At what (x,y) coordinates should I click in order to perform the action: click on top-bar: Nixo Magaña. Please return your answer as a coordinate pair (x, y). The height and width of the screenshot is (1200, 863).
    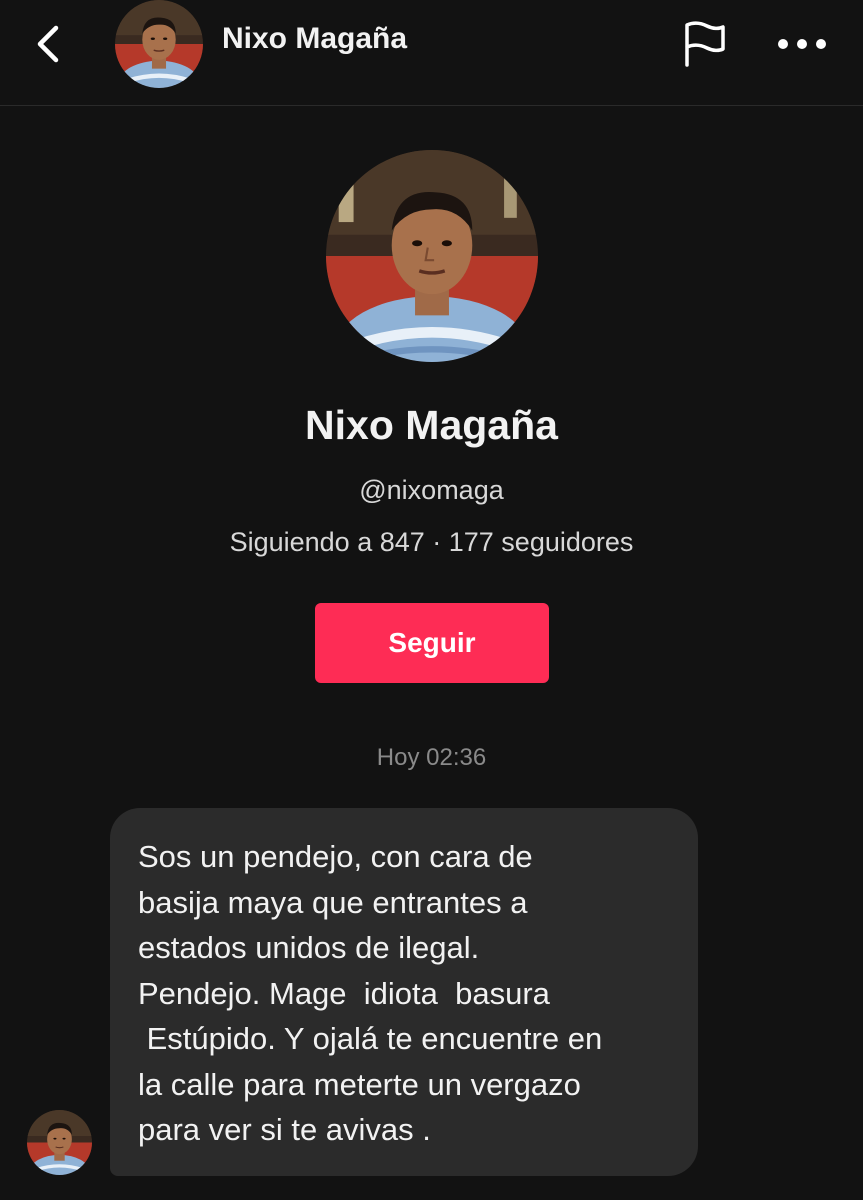
    Looking at the image, I should click on (431, 53).